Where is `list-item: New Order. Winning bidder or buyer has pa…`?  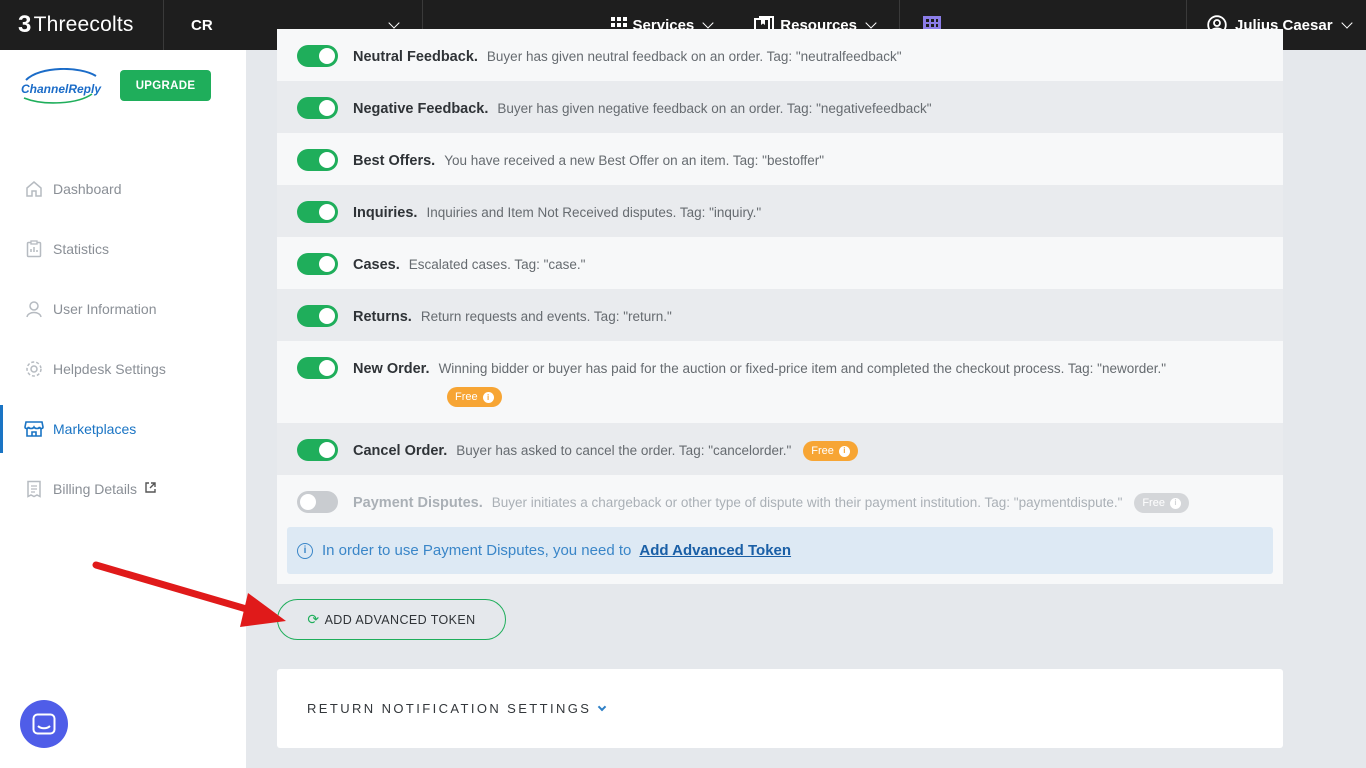
list-item: New Order. Winning bidder or buyer has pa… is located at coordinates (780, 382).